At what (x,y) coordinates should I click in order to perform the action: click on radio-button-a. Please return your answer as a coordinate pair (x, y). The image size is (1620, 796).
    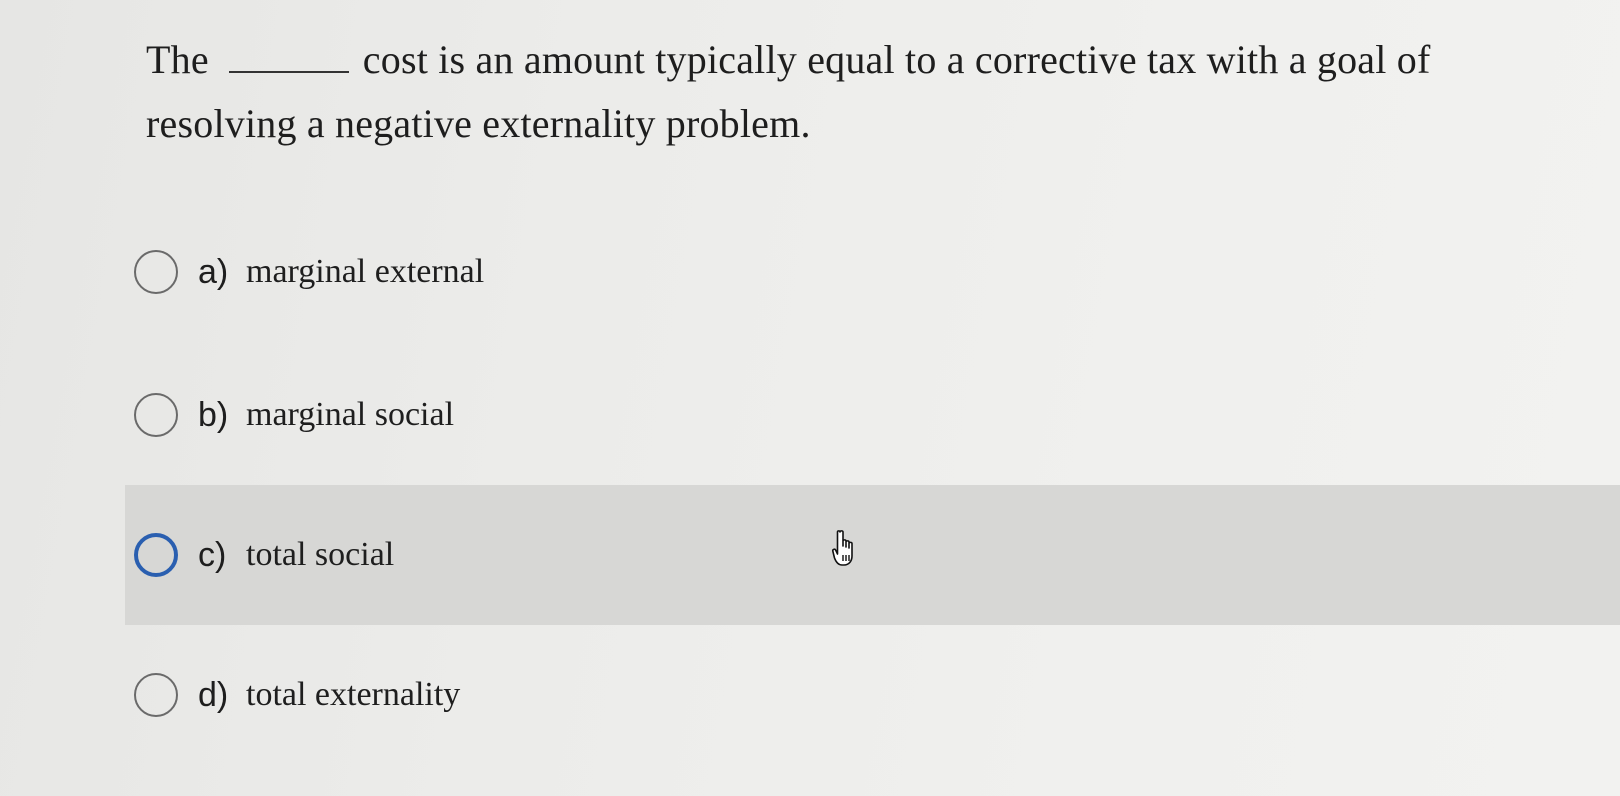
    Looking at the image, I should click on (156, 272).